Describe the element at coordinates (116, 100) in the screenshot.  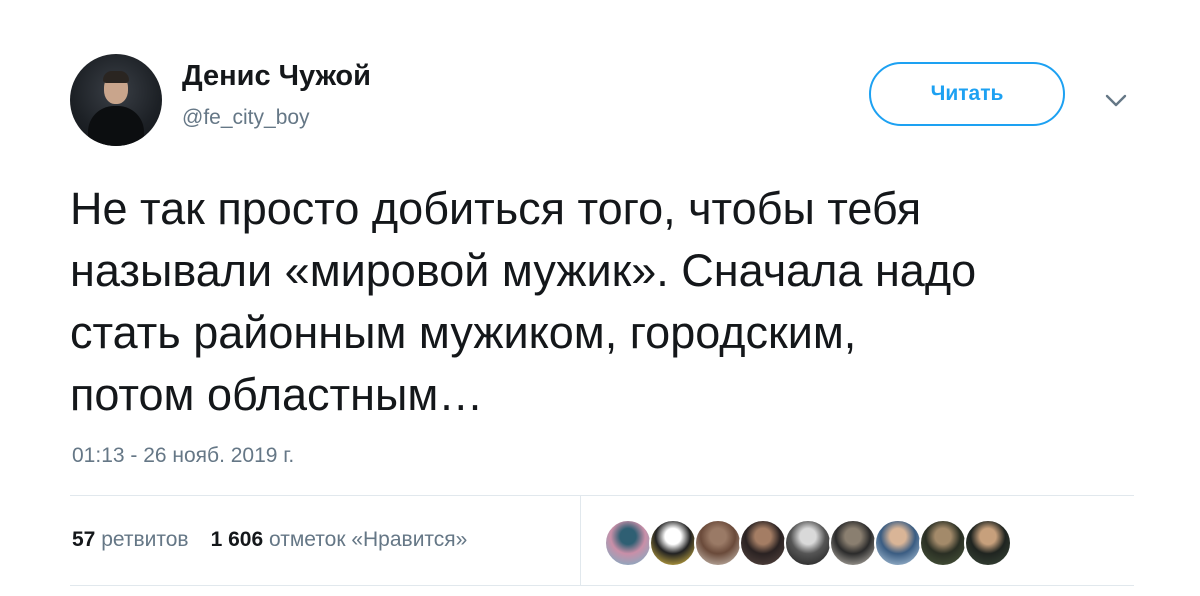
I see `author-avatar` at that location.